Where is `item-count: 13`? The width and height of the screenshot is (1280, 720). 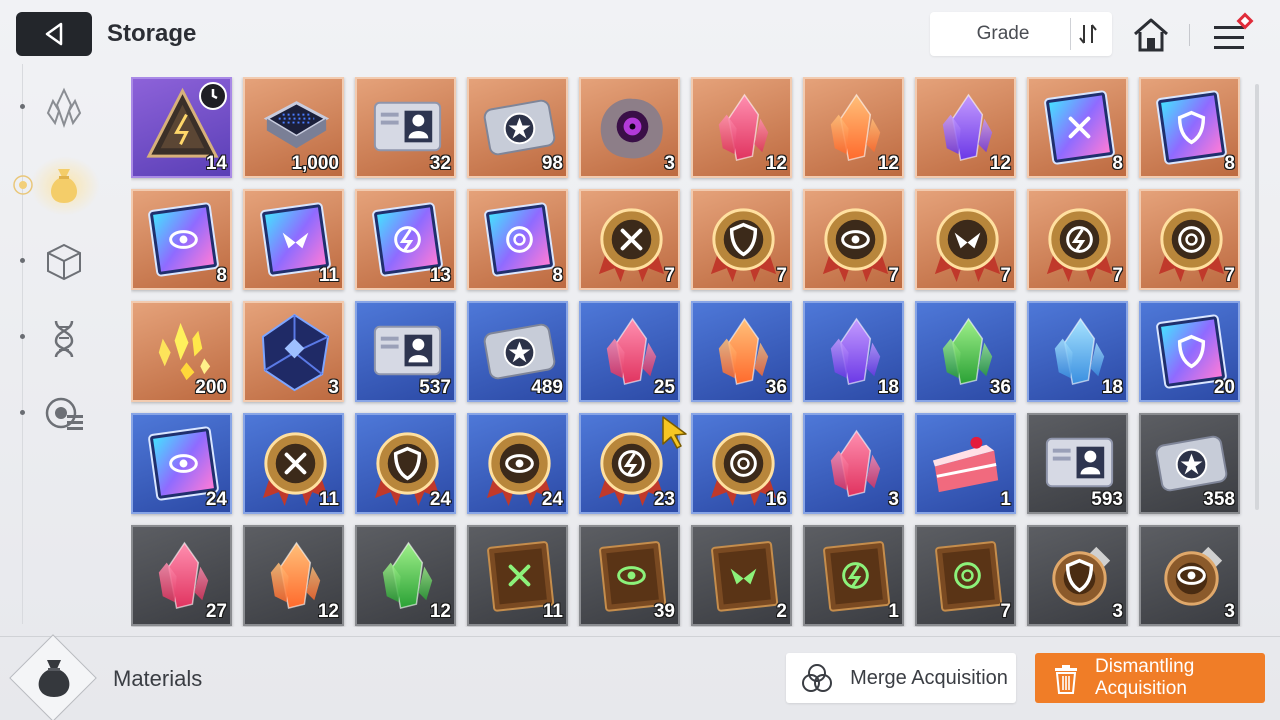
item-count: 13 is located at coordinates (440, 275).